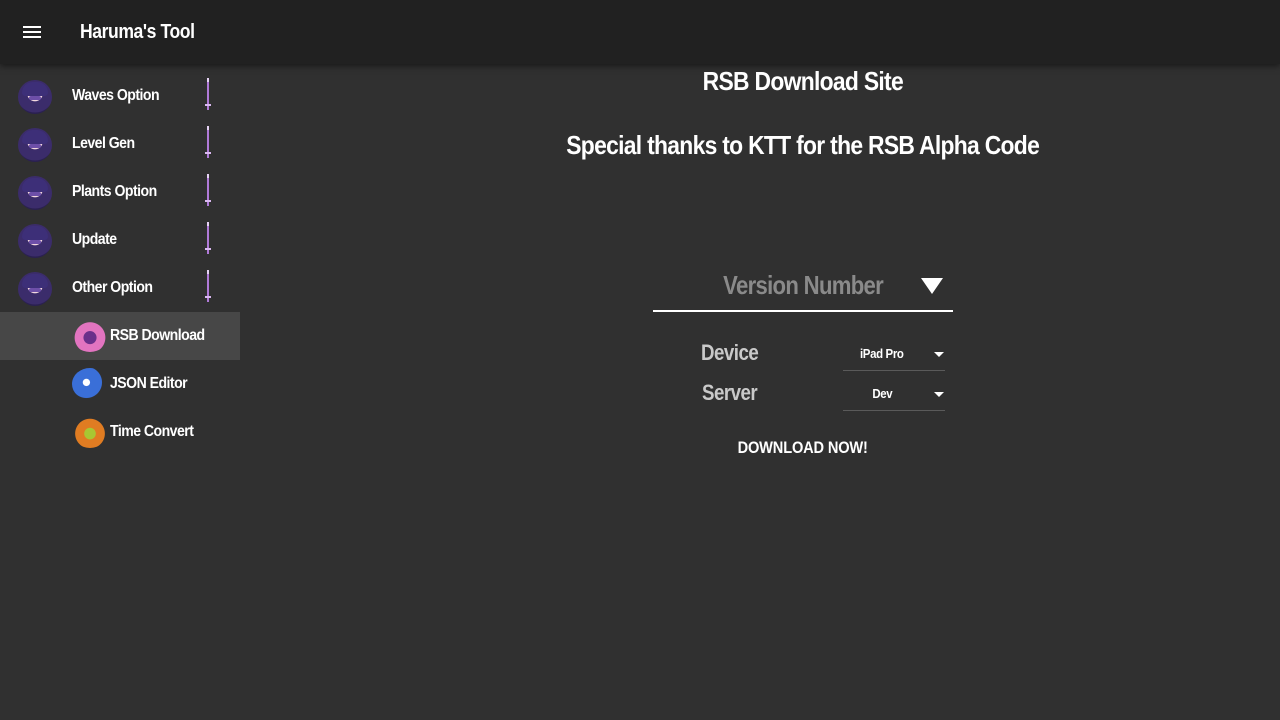 Image resolution: width=1280 pixels, height=720 pixels. I want to click on download-now-button: DOWNLOAD NOW!, so click(803, 448).